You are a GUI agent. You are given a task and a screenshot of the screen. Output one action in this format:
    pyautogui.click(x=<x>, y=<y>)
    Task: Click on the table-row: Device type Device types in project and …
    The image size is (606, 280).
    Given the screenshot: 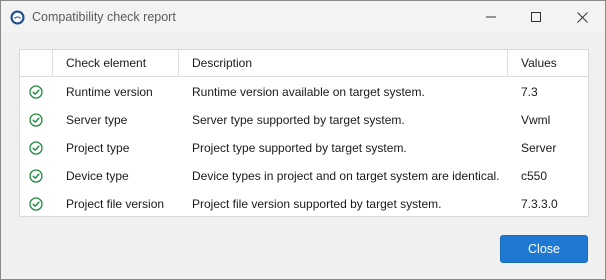 What is the action you would take?
    pyautogui.click(x=304, y=176)
    